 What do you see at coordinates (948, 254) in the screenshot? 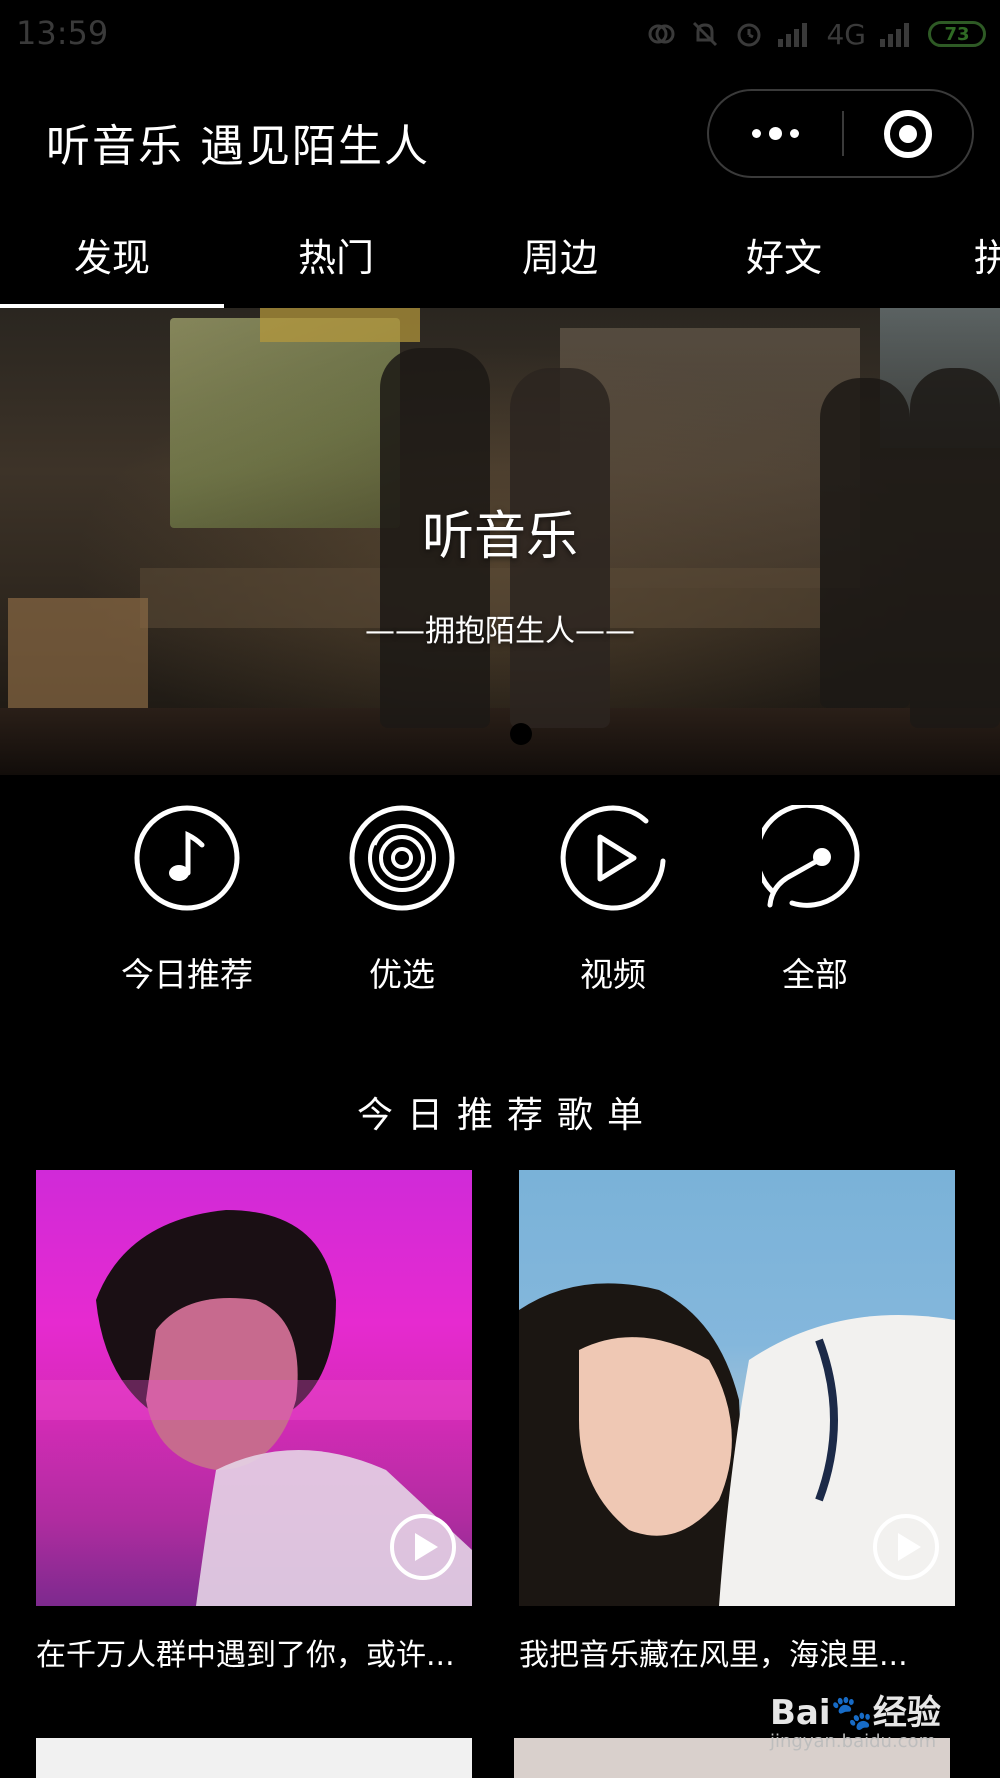
I see `tab-group: 拼` at bounding box center [948, 254].